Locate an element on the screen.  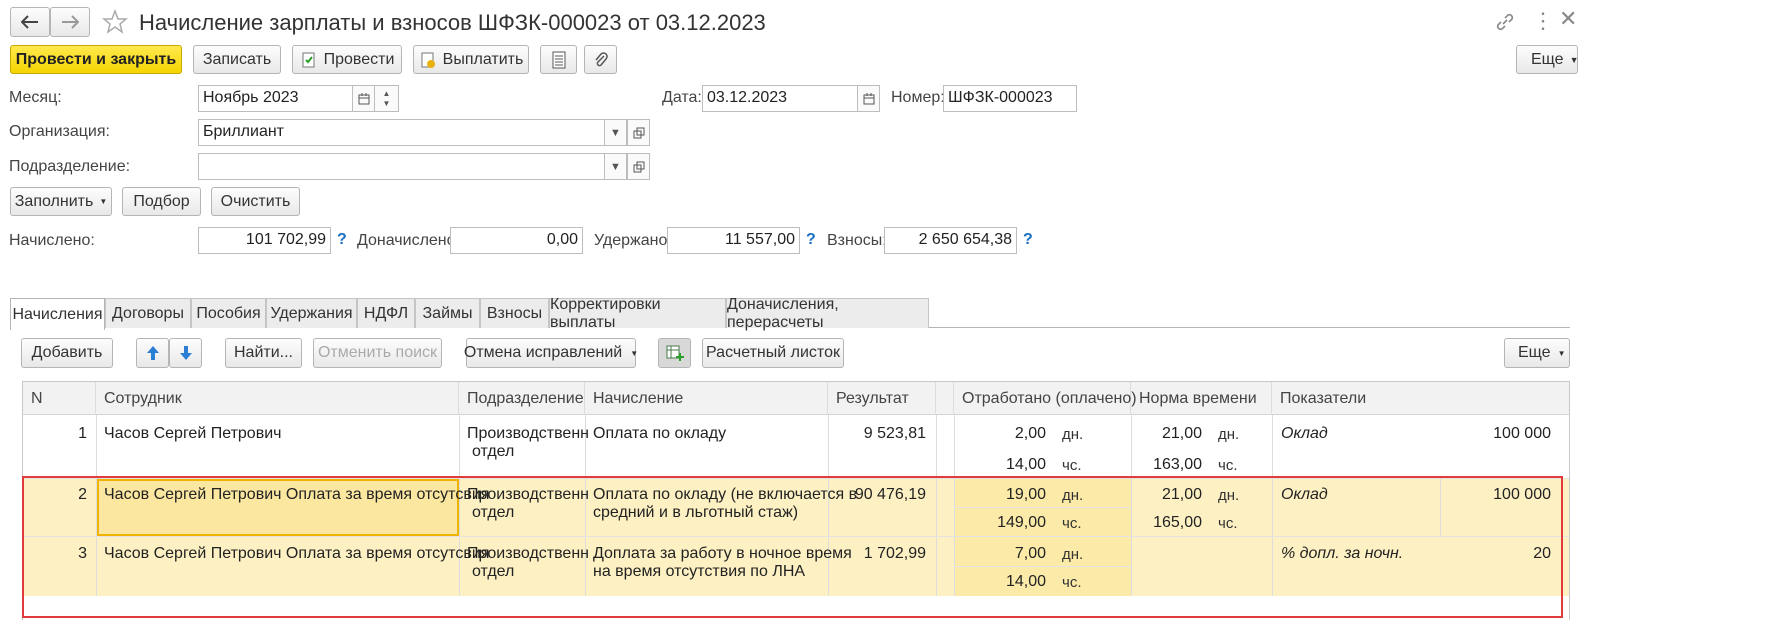
column-header-department: Подразделение is located at coordinates (522, 398).